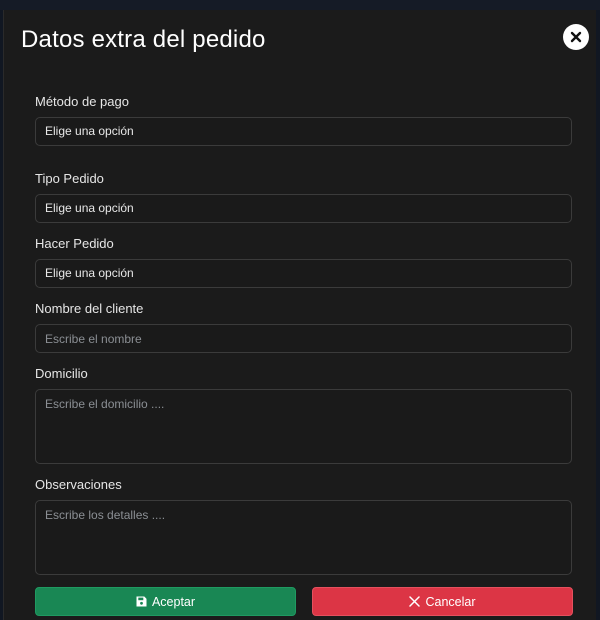  I want to click on address-textarea, so click(303, 426).